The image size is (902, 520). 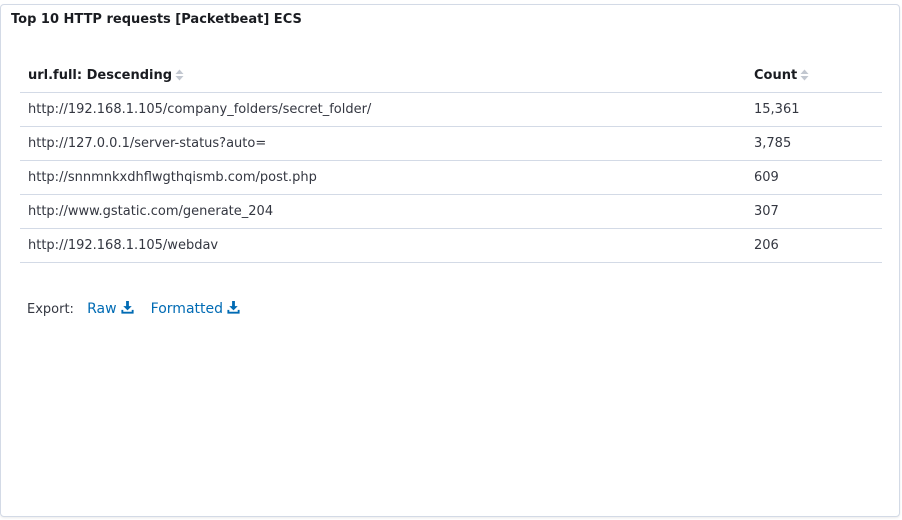 What do you see at coordinates (814, 245) in the screenshot?
I see `count-cell: 206` at bounding box center [814, 245].